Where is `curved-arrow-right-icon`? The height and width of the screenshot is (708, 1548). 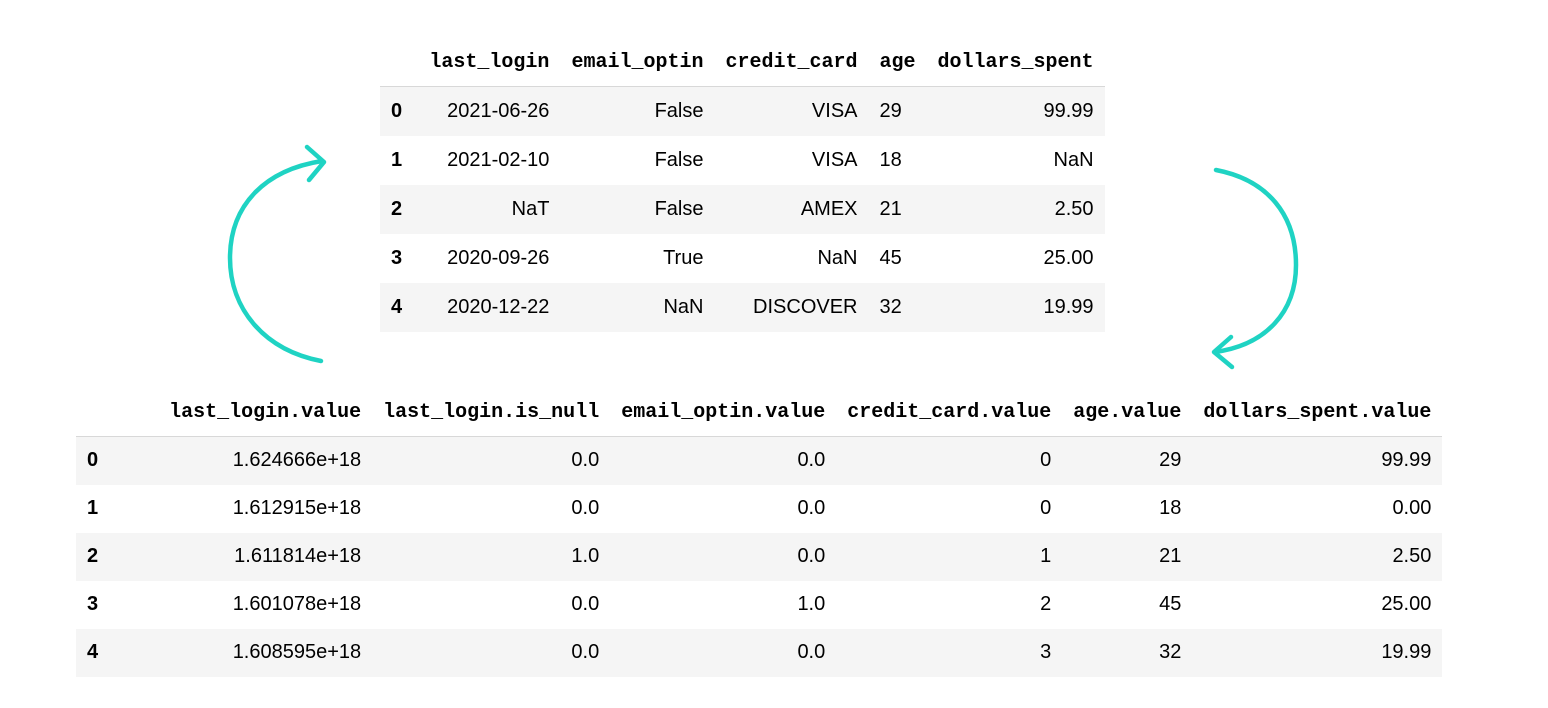 curved-arrow-right-icon is located at coordinates (1255, 268).